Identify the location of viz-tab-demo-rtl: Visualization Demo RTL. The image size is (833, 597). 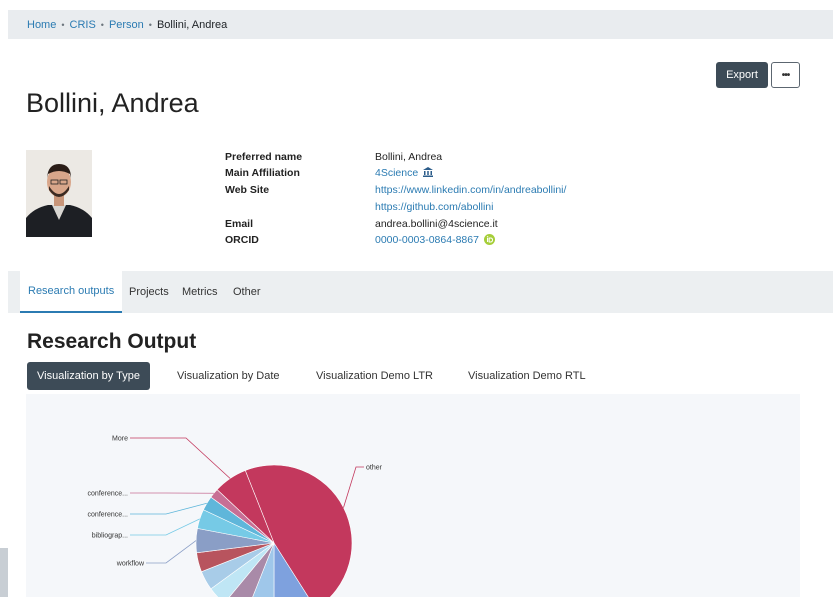
(527, 376).